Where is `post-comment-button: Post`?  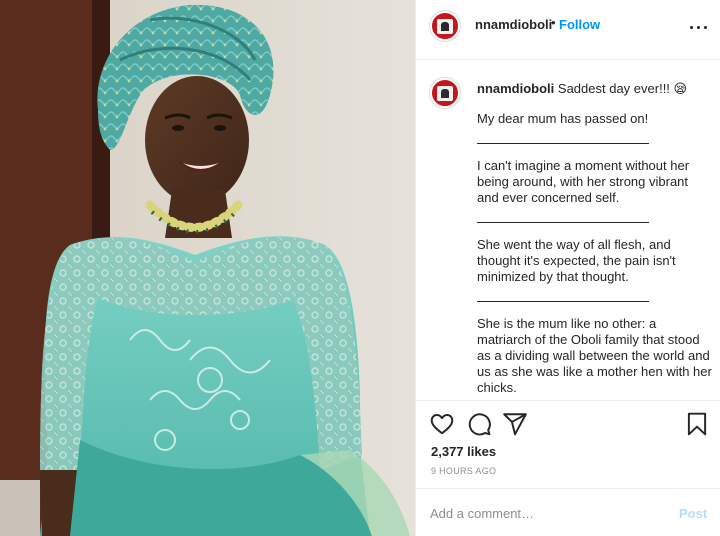
post-comment-button: Post is located at coordinates (693, 513).